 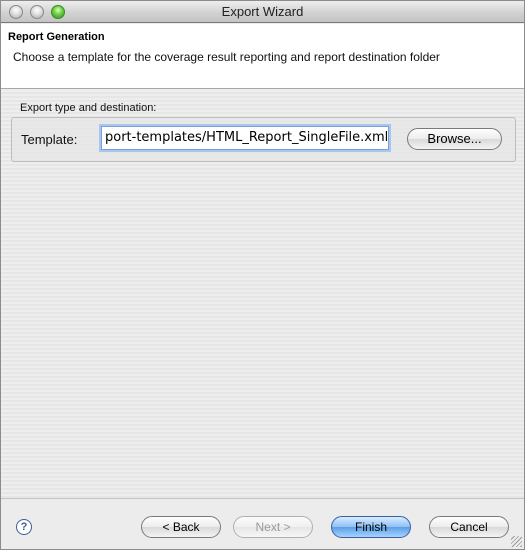 What do you see at coordinates (181, 527) in the screenshot?
I see `back-button: < Back` at bounding box center [181, 527].